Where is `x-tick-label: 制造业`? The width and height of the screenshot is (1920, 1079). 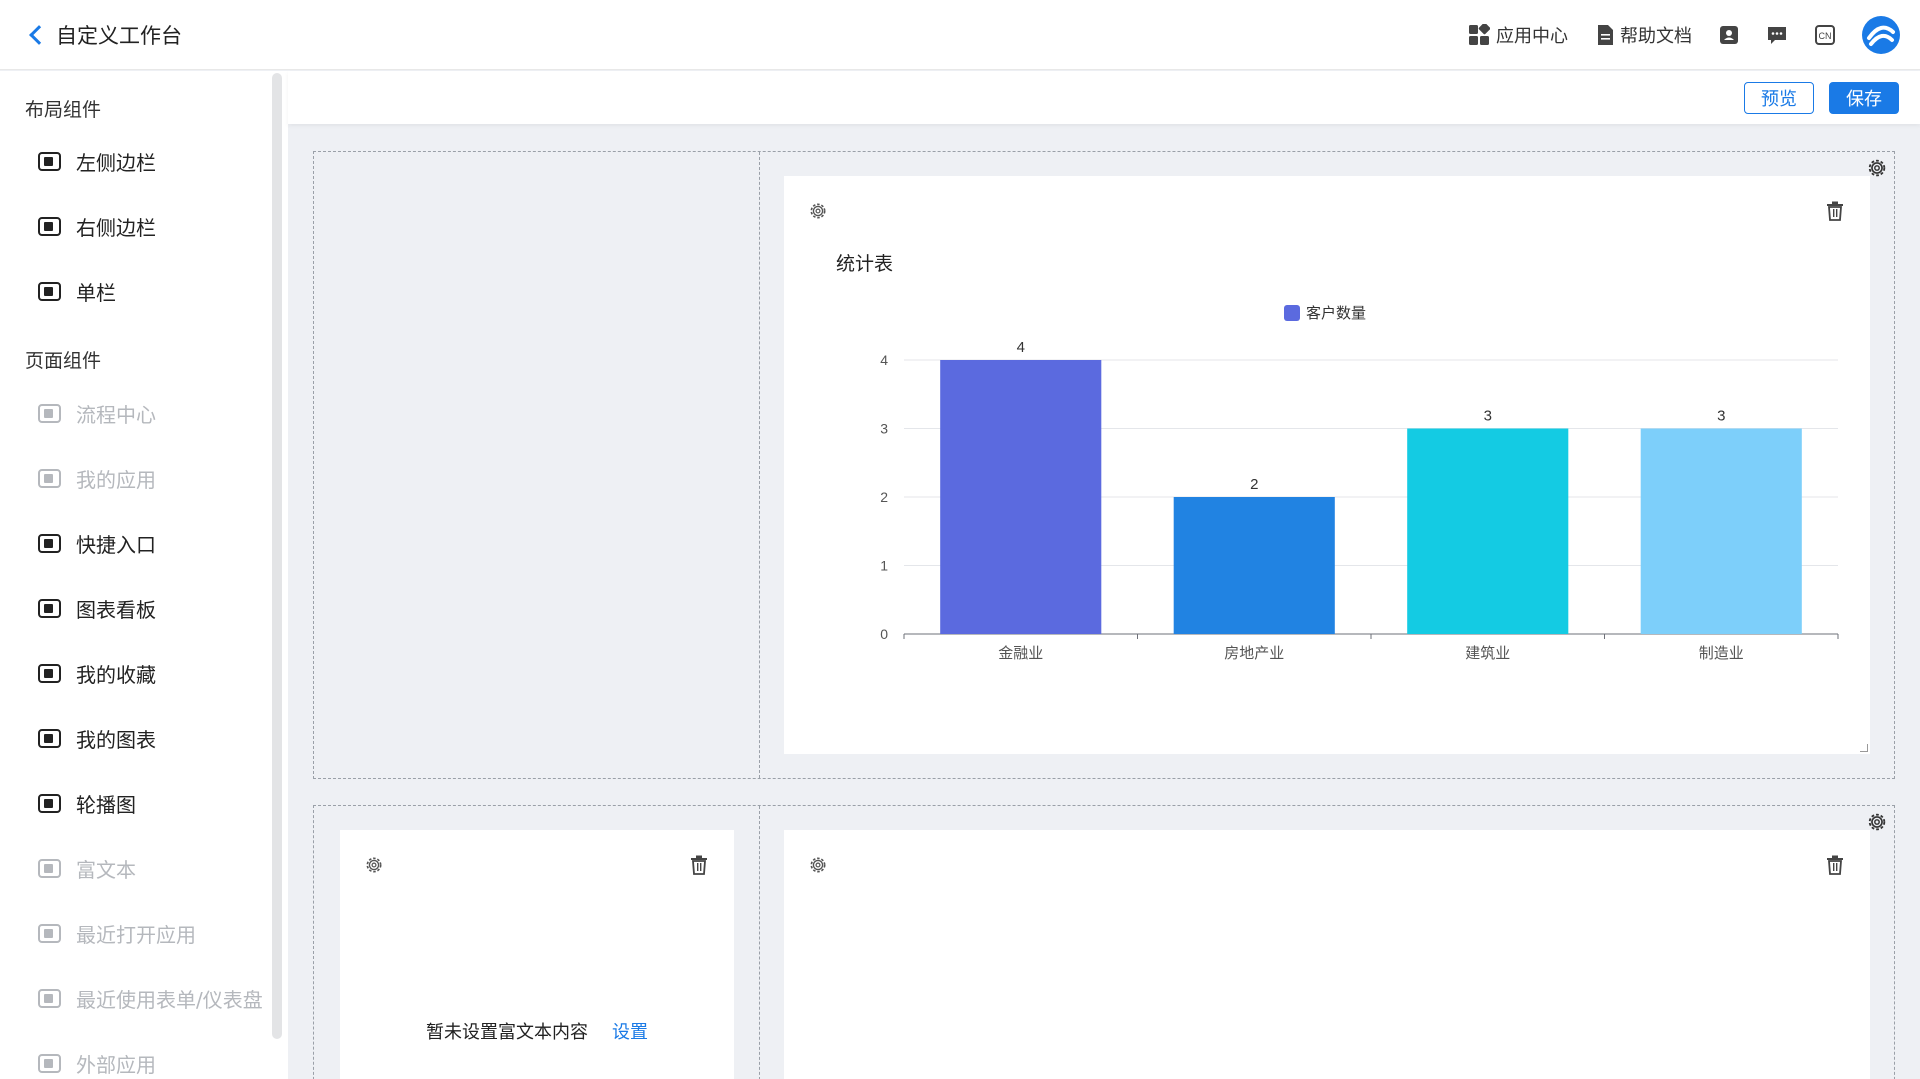 x-tick-label: 制造业 is located at coordinates (1721, 653).